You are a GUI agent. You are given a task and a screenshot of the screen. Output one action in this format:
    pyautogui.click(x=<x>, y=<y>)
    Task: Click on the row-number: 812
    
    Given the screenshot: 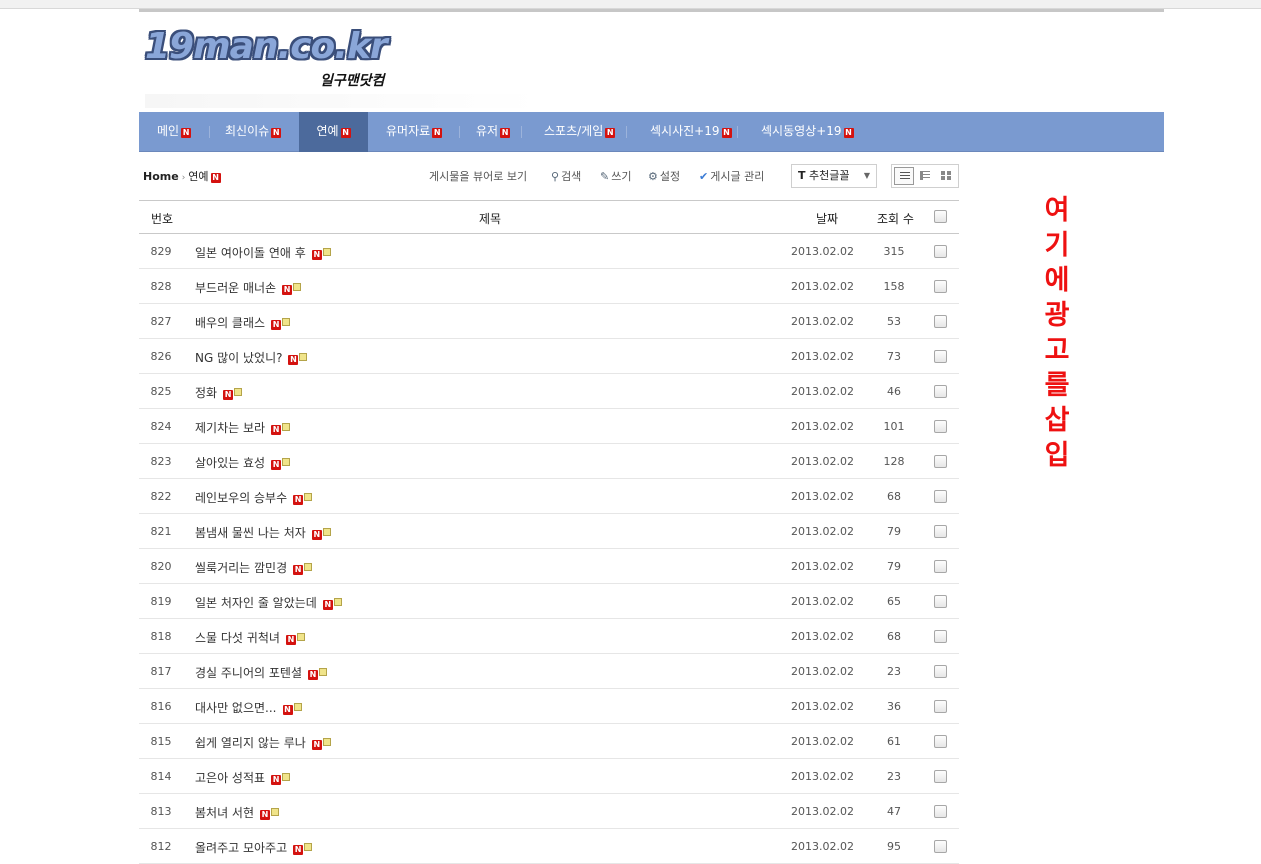 What is the action you would take?
    pyautogui.click(x=161, y=846)
    